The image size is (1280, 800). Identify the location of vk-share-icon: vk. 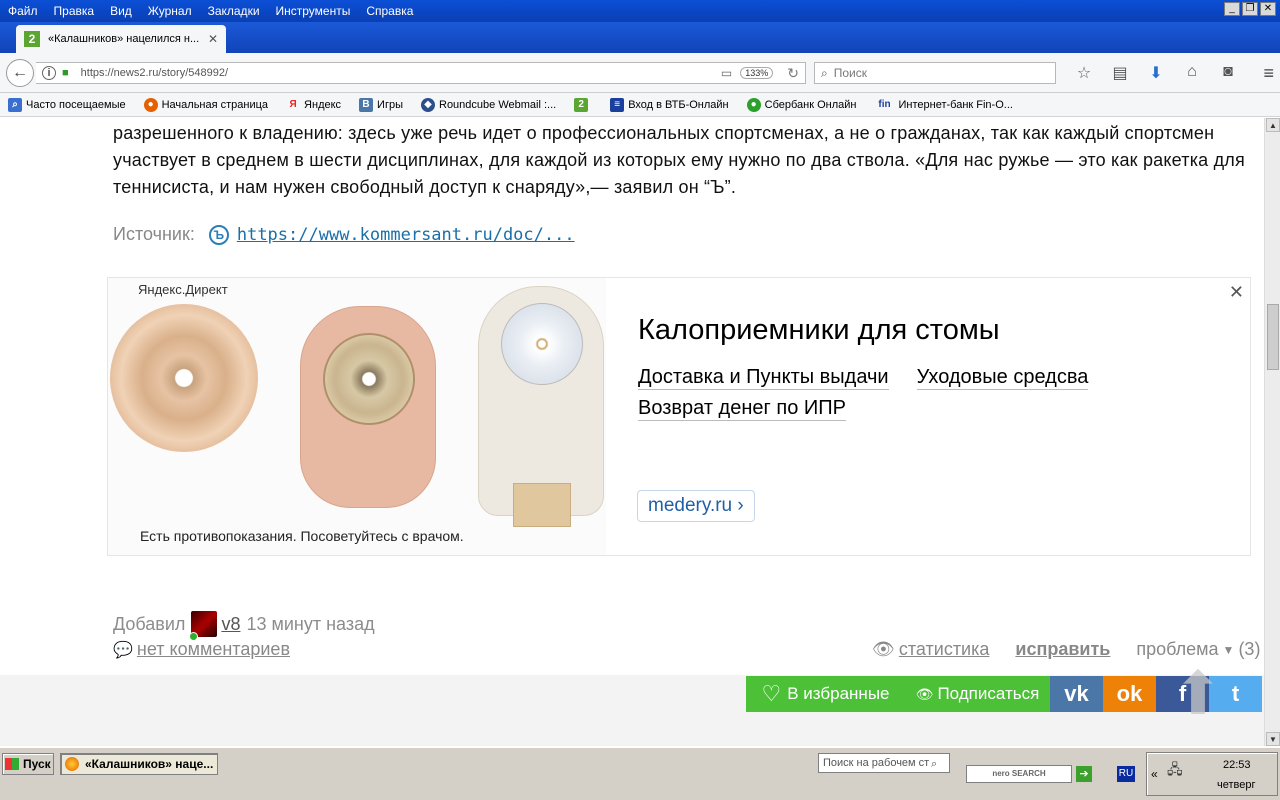
(1076, 694).